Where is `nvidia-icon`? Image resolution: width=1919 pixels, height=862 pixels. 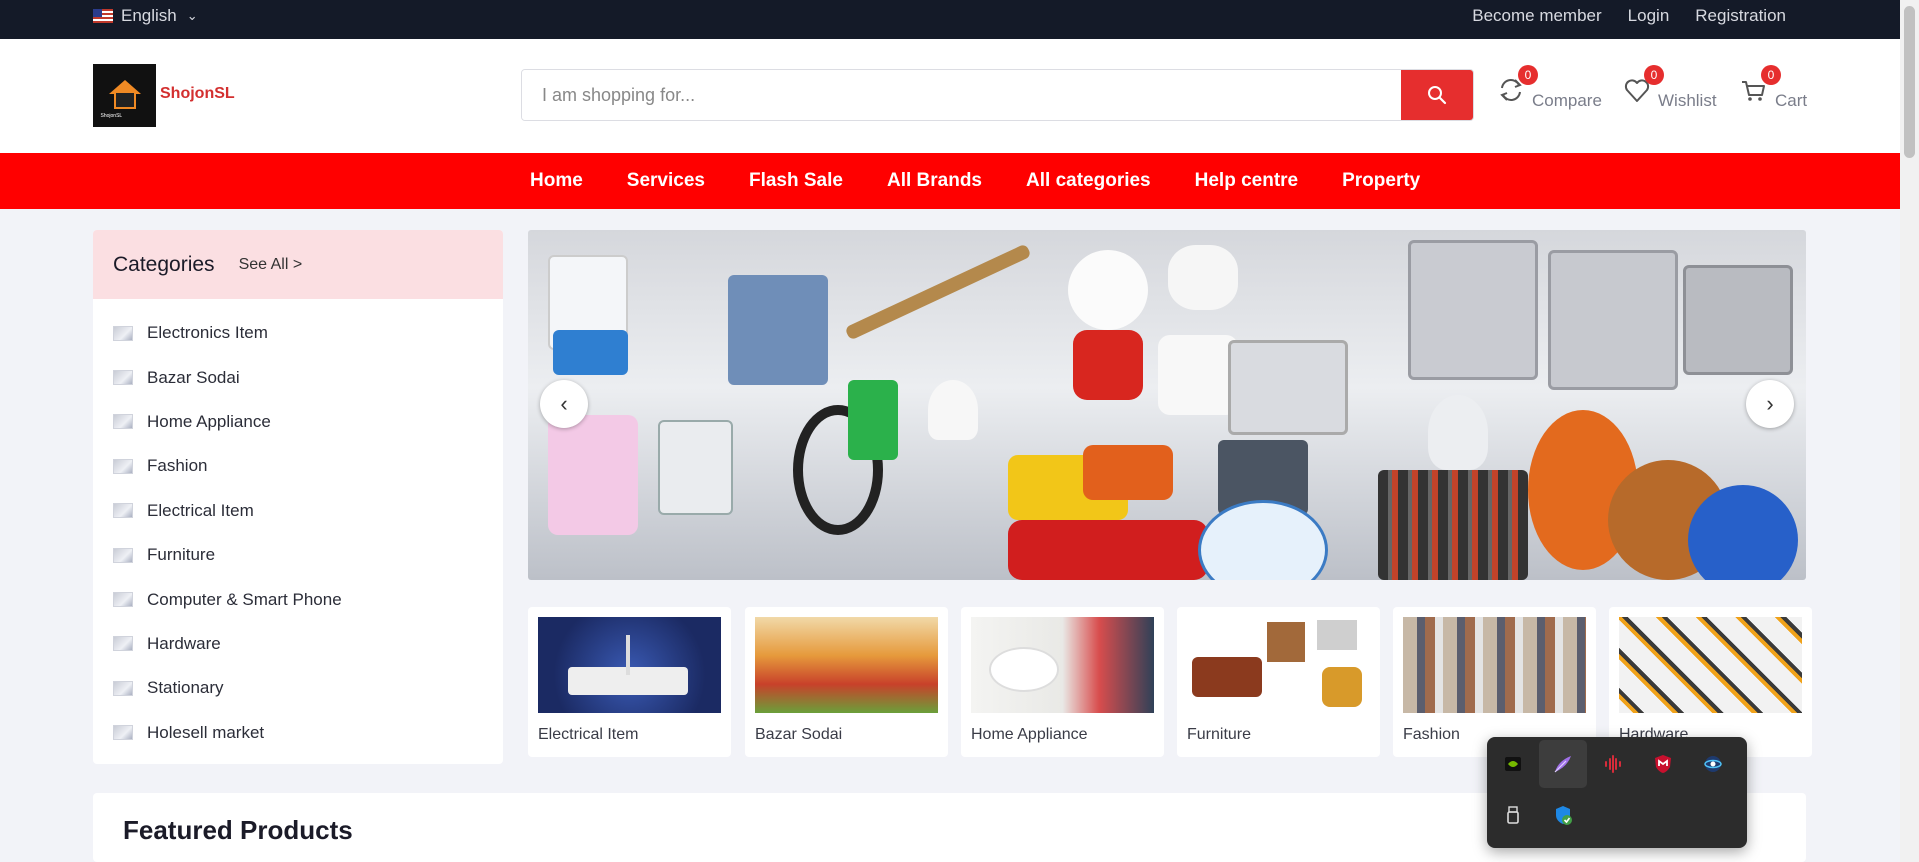
nvidia-icon is located at coordinates (1513, 764).